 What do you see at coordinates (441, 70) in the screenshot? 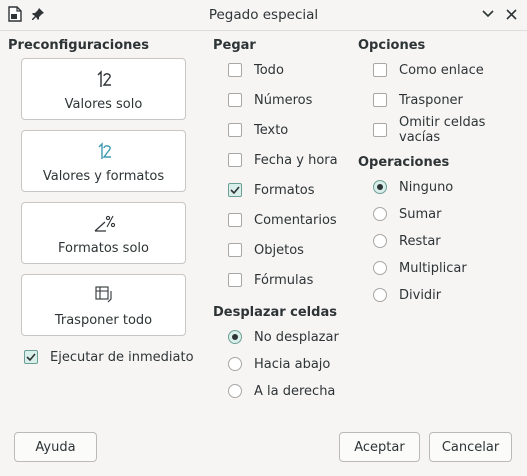
I see `option-as-link-label: Como enlace` at bounding box center [441, 70].